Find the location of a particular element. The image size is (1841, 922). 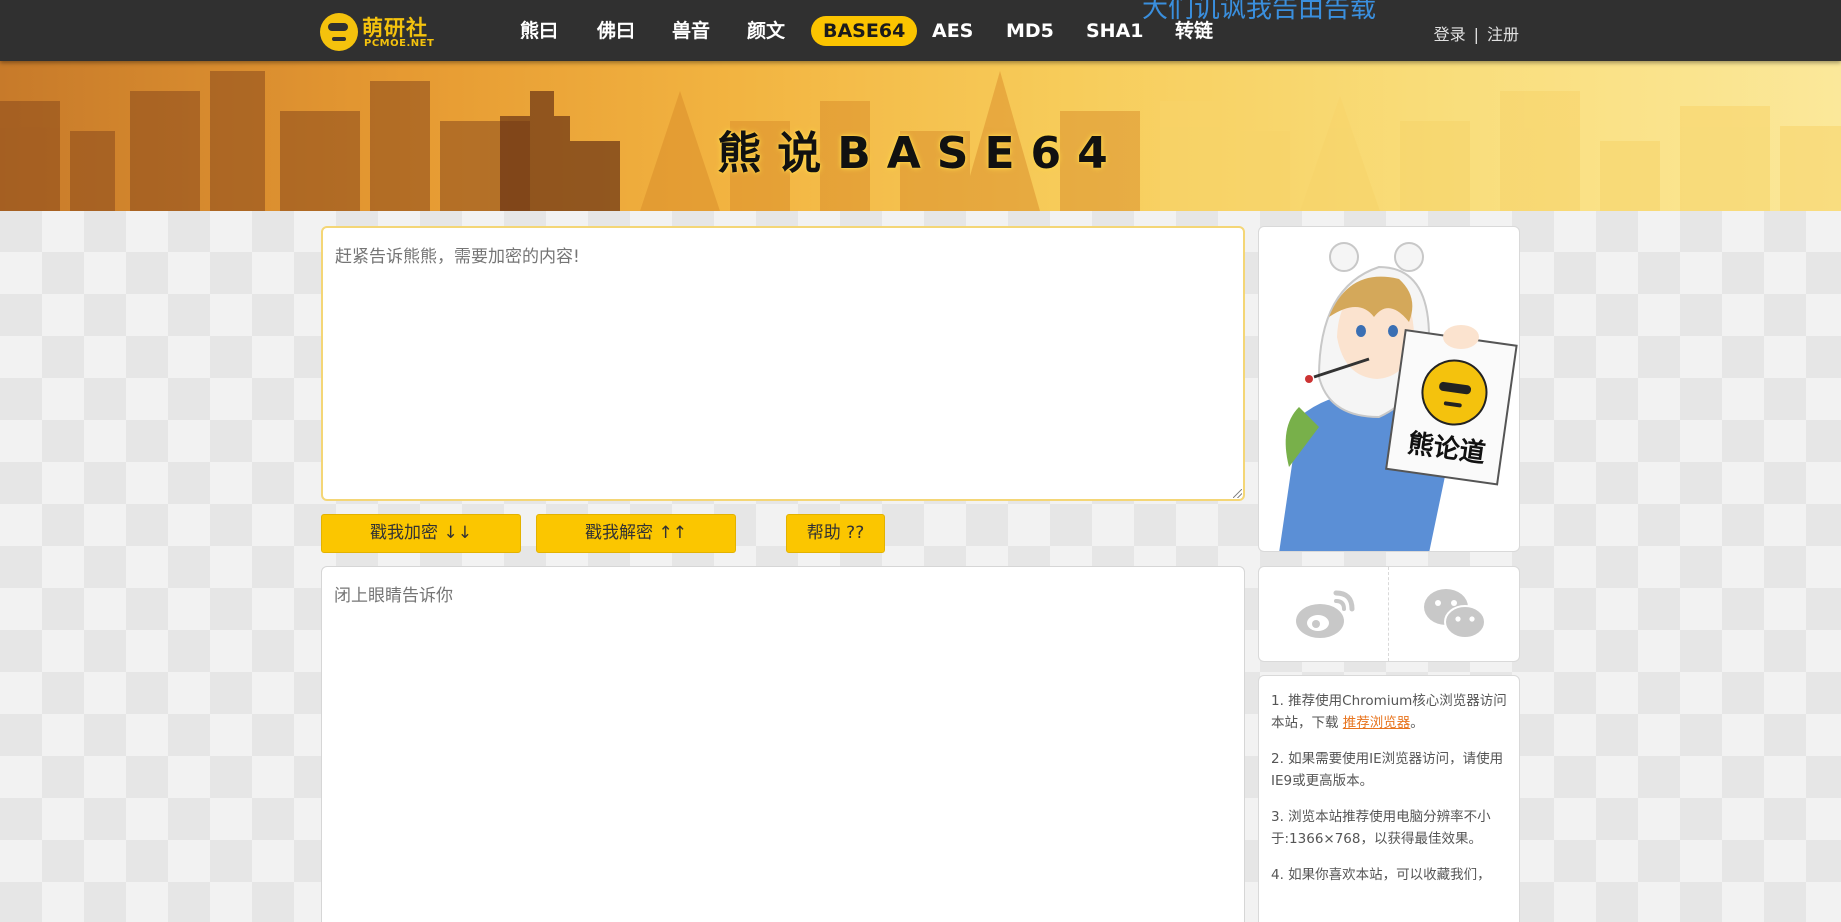

mascot-card: 熊论道 is located at coordinates (1389, 389).